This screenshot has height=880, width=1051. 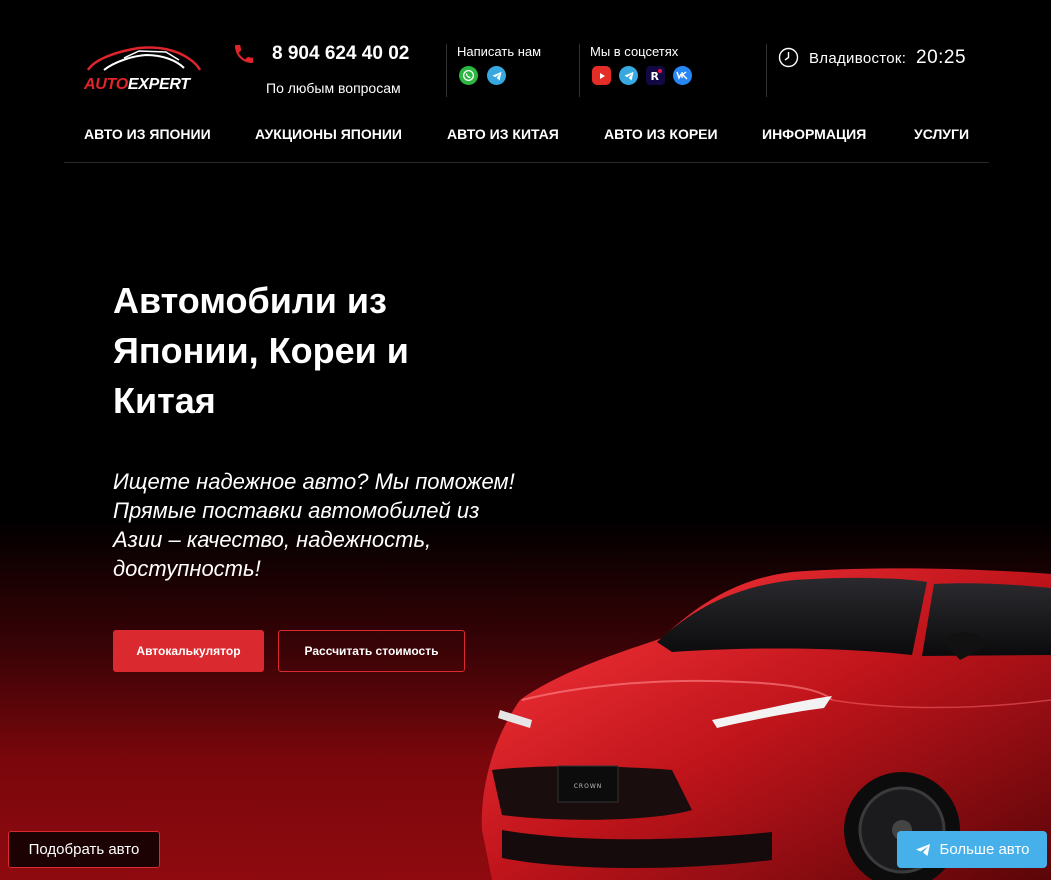 I want to click on hero-title: Автомобили из Японии, Кореи и Китая, so click(x=313, y=351).